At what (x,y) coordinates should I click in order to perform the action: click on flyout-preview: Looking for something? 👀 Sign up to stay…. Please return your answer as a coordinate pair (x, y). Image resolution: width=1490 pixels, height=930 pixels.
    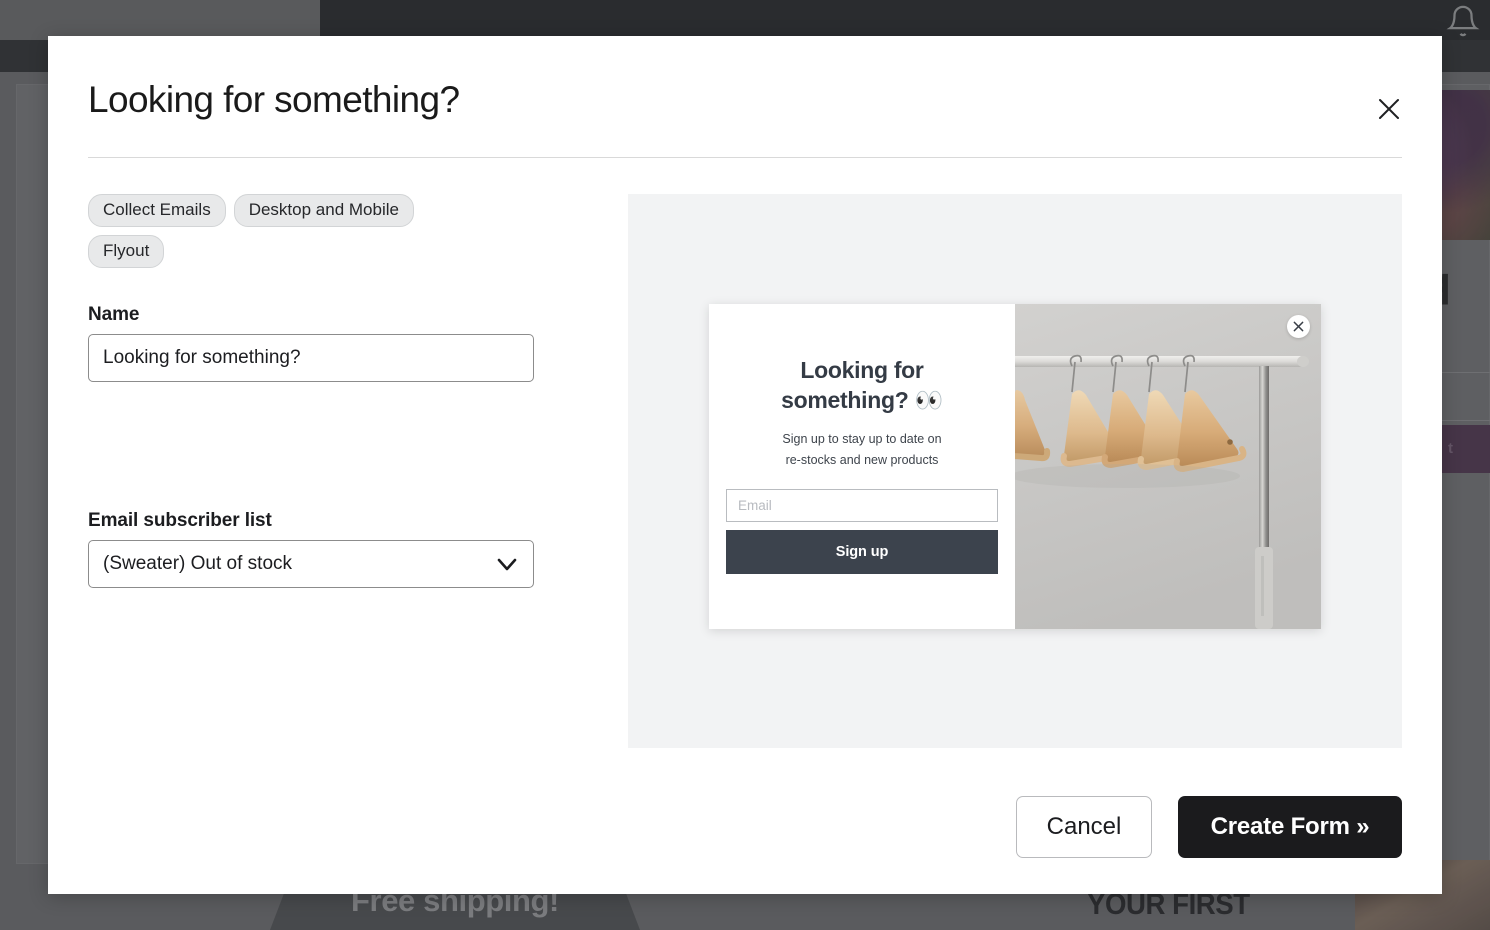
    Looking at the image, I should click on (1015, 467).